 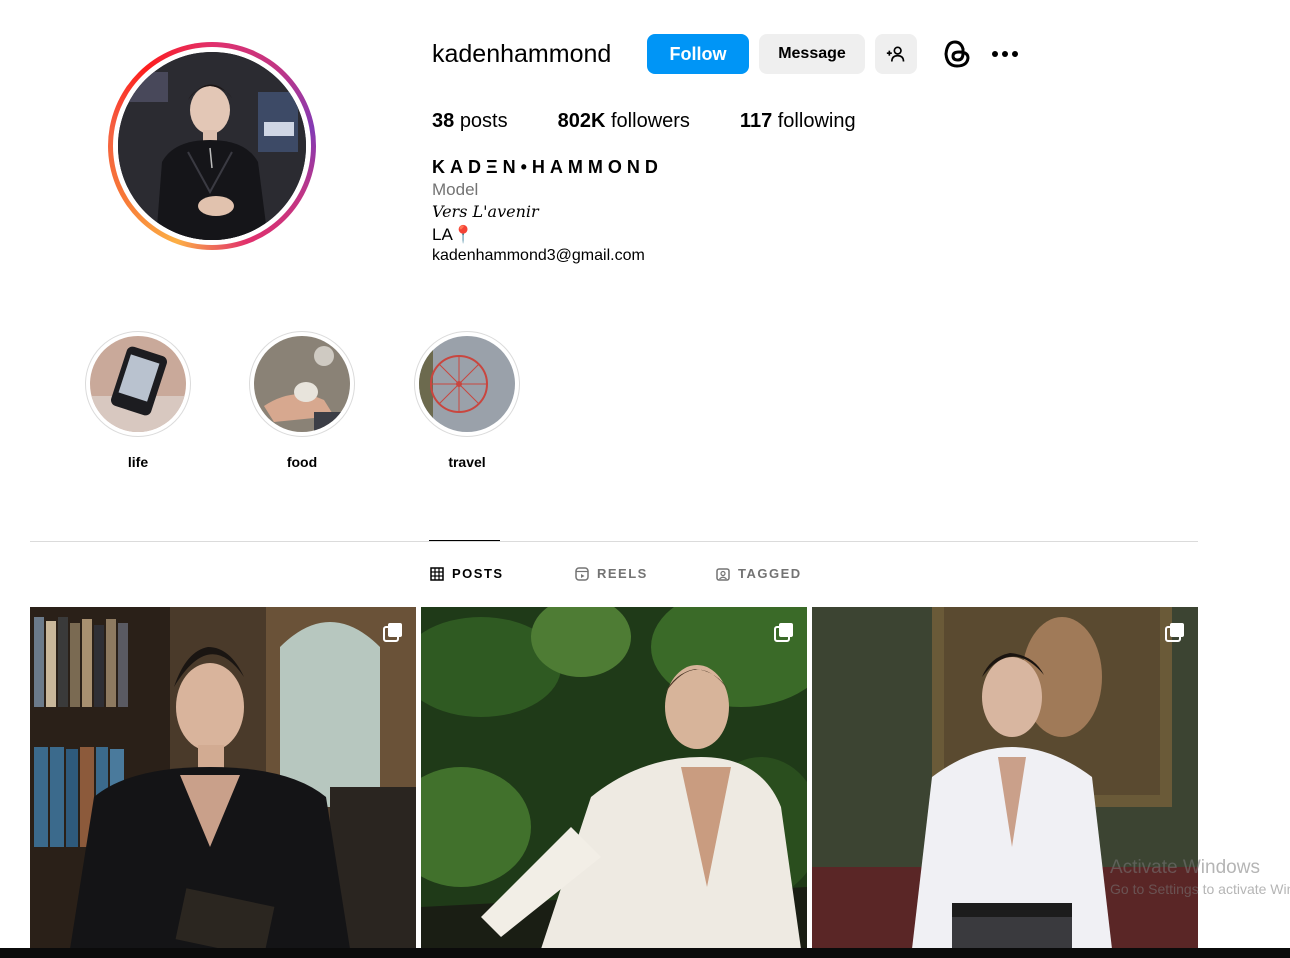 What do you see at coordinates (816, 121) in the screenshot?
I see `following-label: following` at bounding box center [816, 121].